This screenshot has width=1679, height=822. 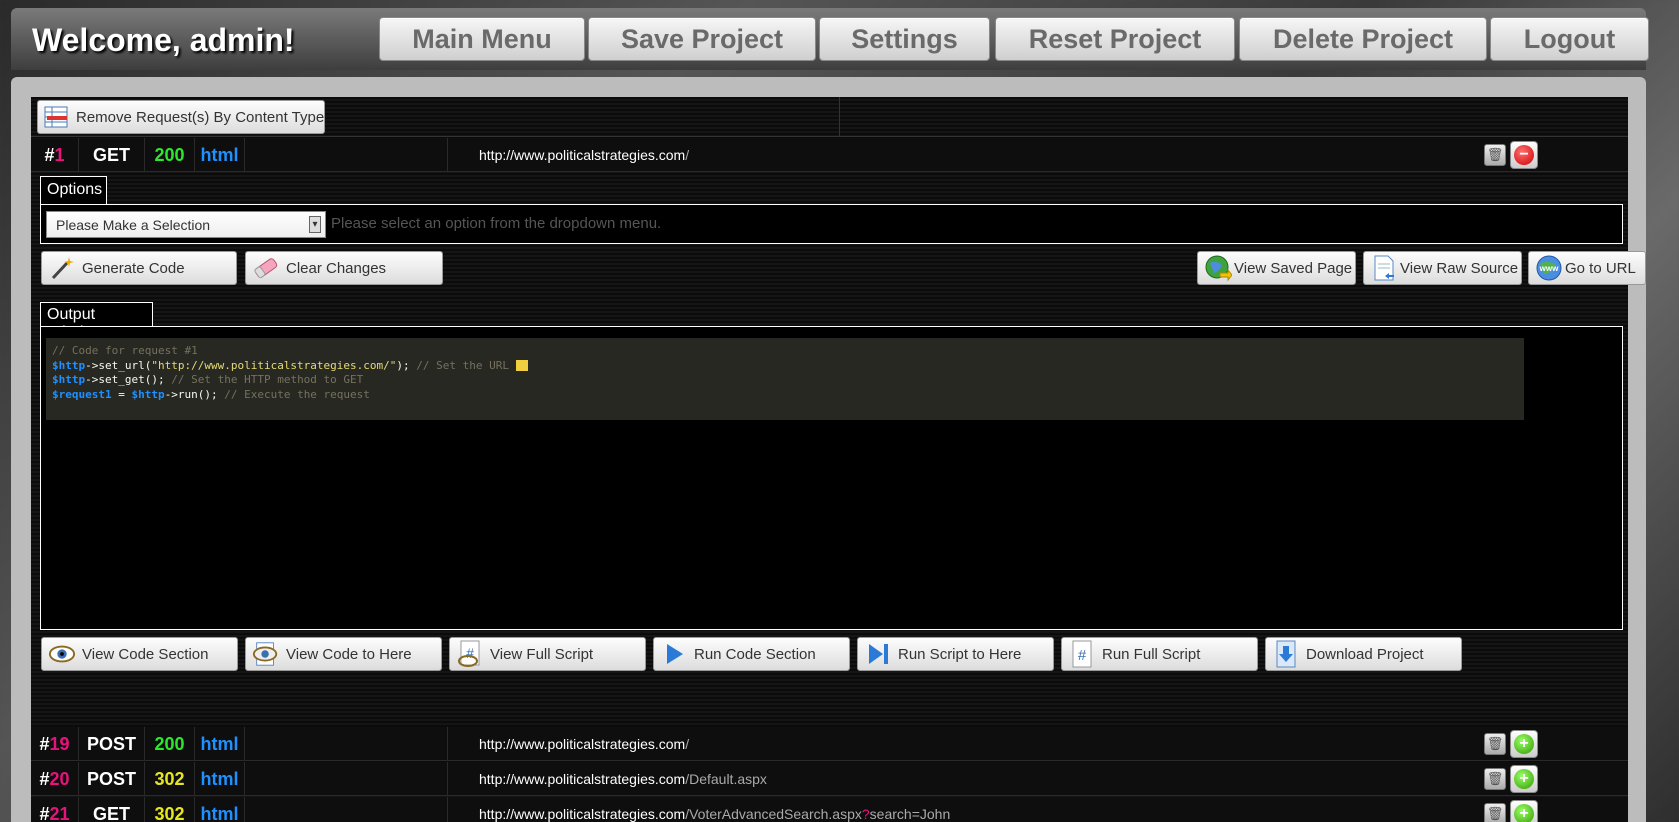 I want to click on view-full-script-label: View Full Script, so click(x=542, y=654).